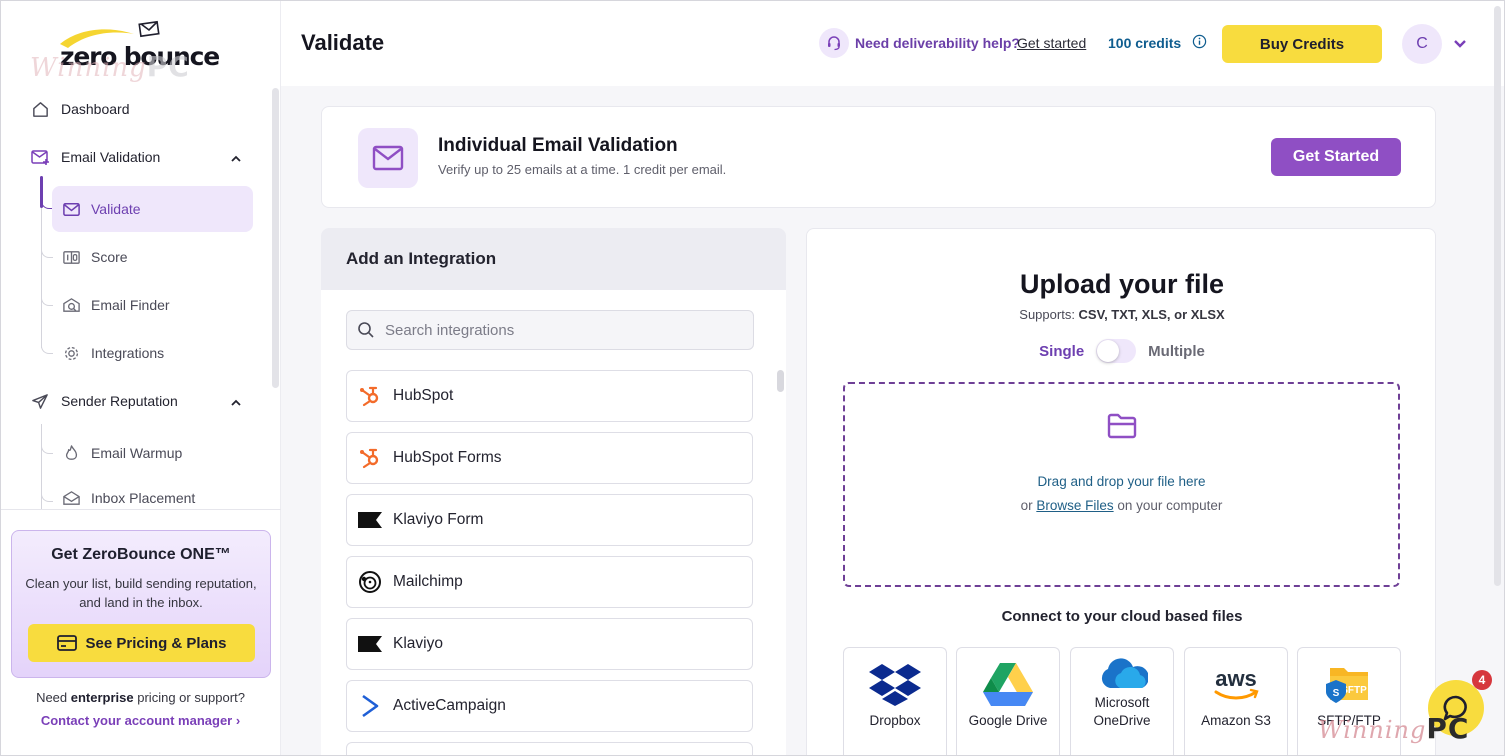 The image size is (1505, 756). What do you see at coordinates (137, 453) in the screenshot?
I see `sidebar-item-email-warmup-label: Email Warmup` at bounding box center [137, 453].